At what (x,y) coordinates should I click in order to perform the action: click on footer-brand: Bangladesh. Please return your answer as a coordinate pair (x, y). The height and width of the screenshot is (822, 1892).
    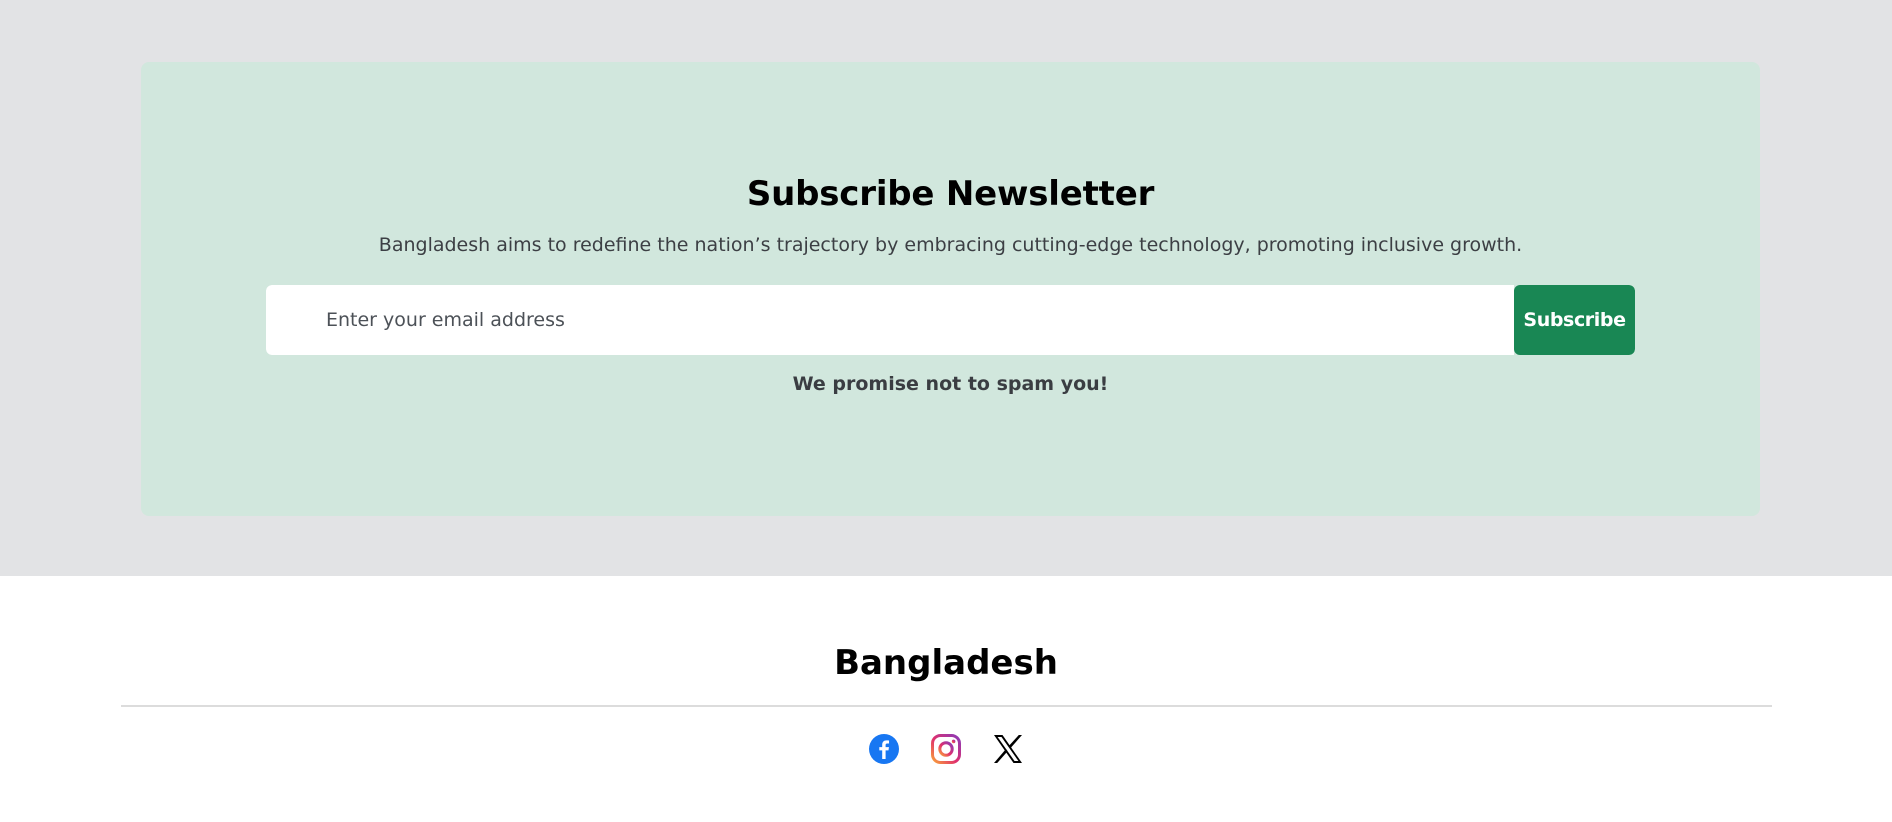
    Looking at the image, I should click on (946, 663).